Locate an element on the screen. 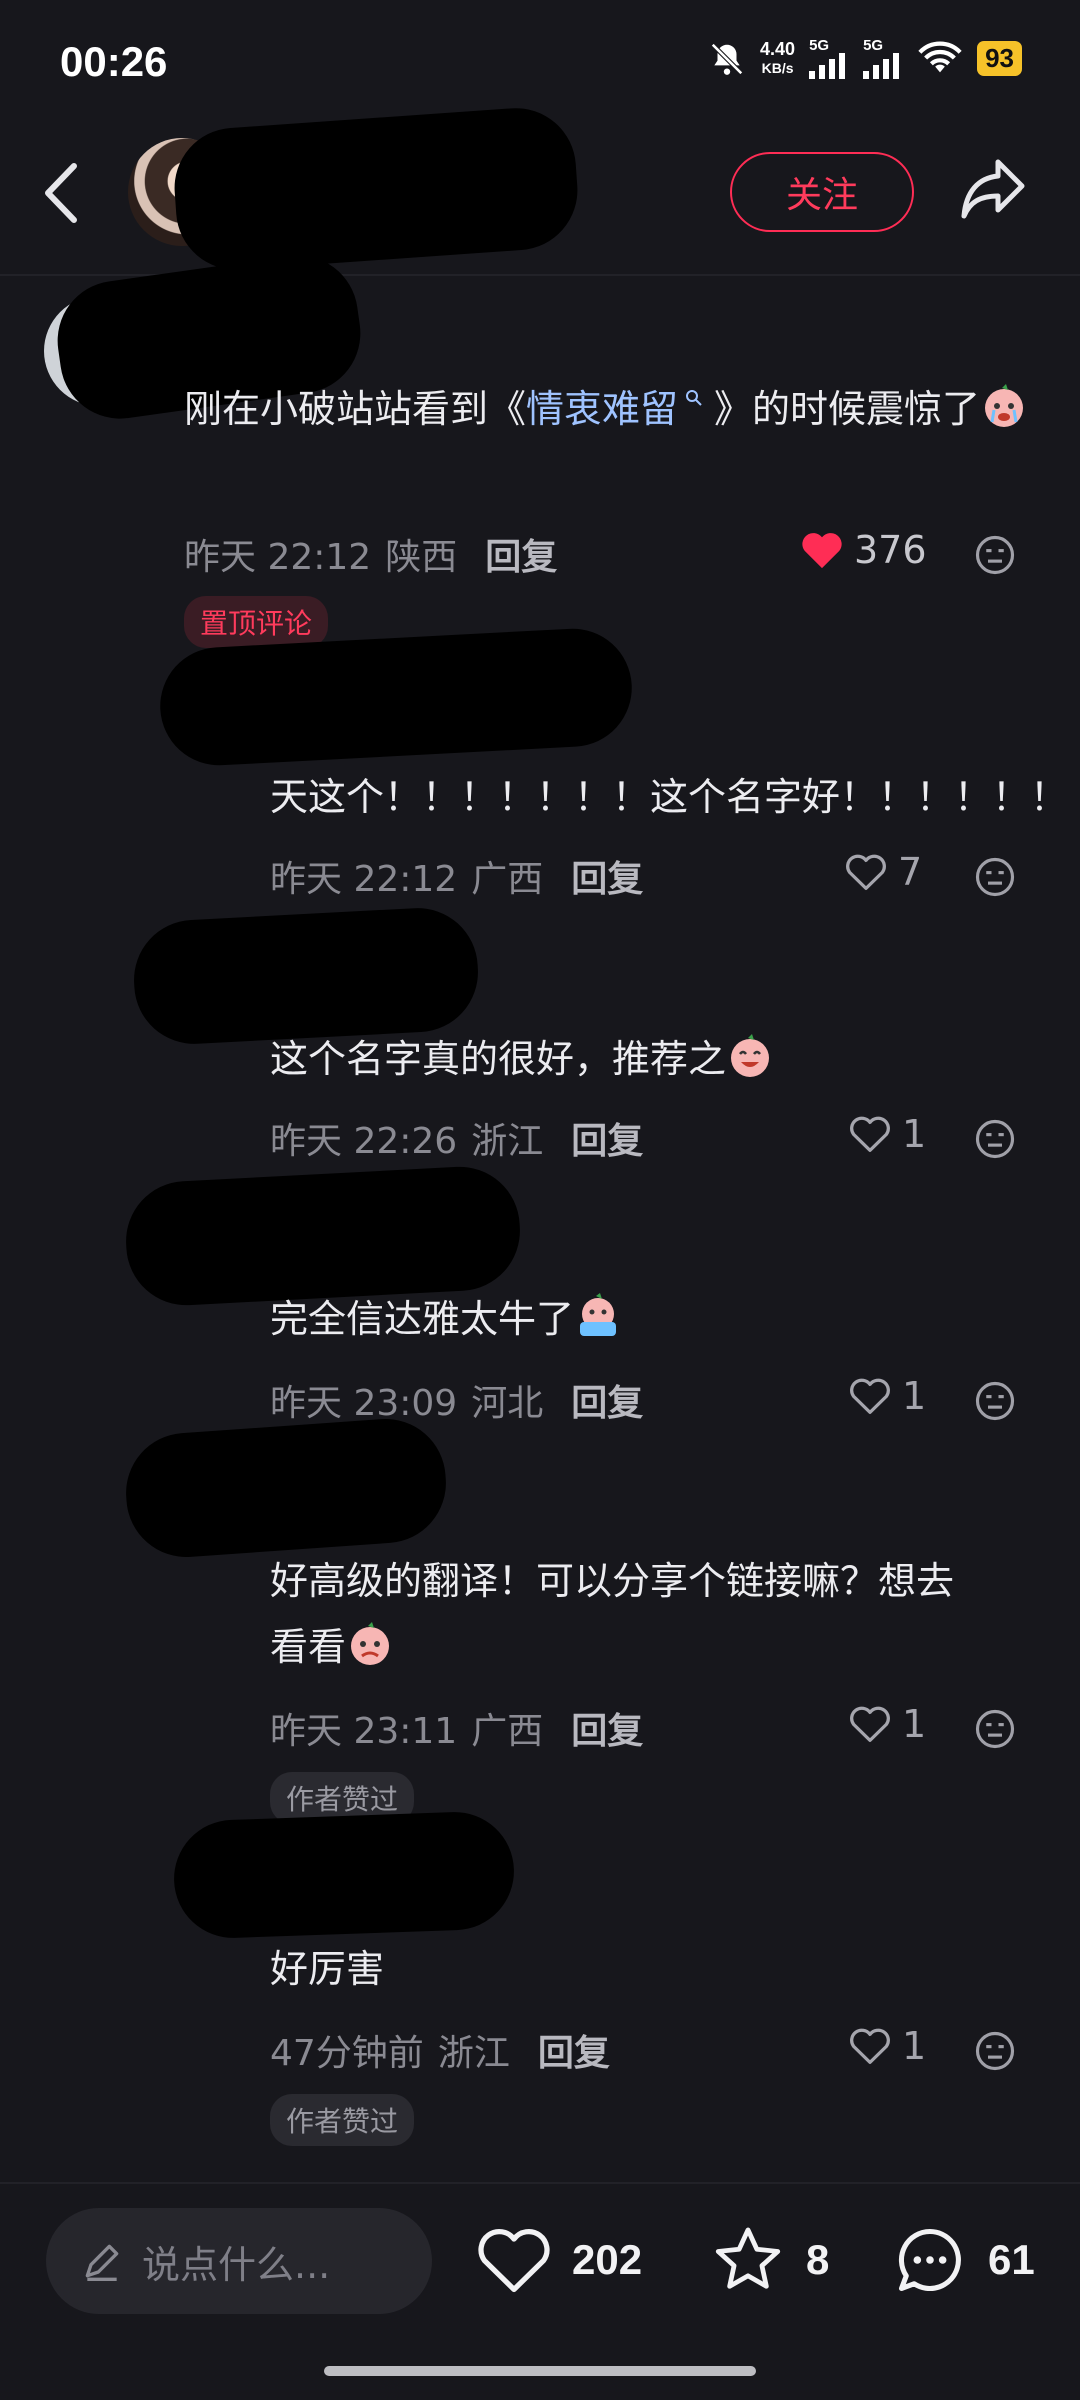 This screenshot has height=2400, width=1080. sim1-signal: 5G is located at coordinates (829, 58).